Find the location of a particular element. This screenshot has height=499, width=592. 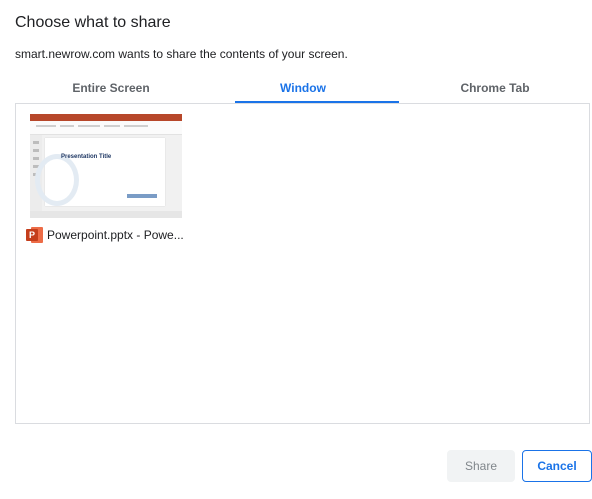

window-thumbnail: Presentation Title is located at coordinates (106, 166).